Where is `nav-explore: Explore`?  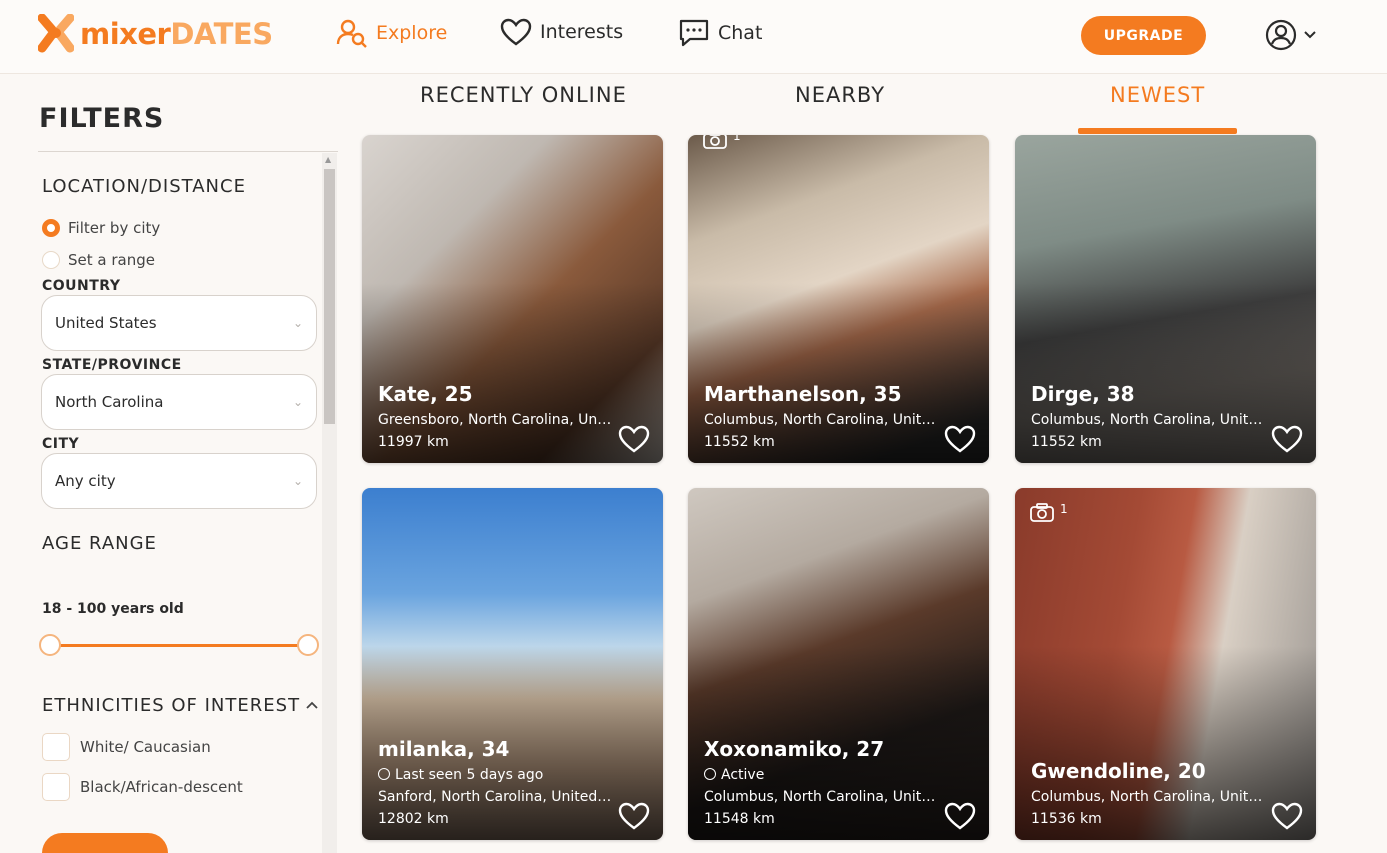
nav-explore: Explore is located at coordinates (391, 33).